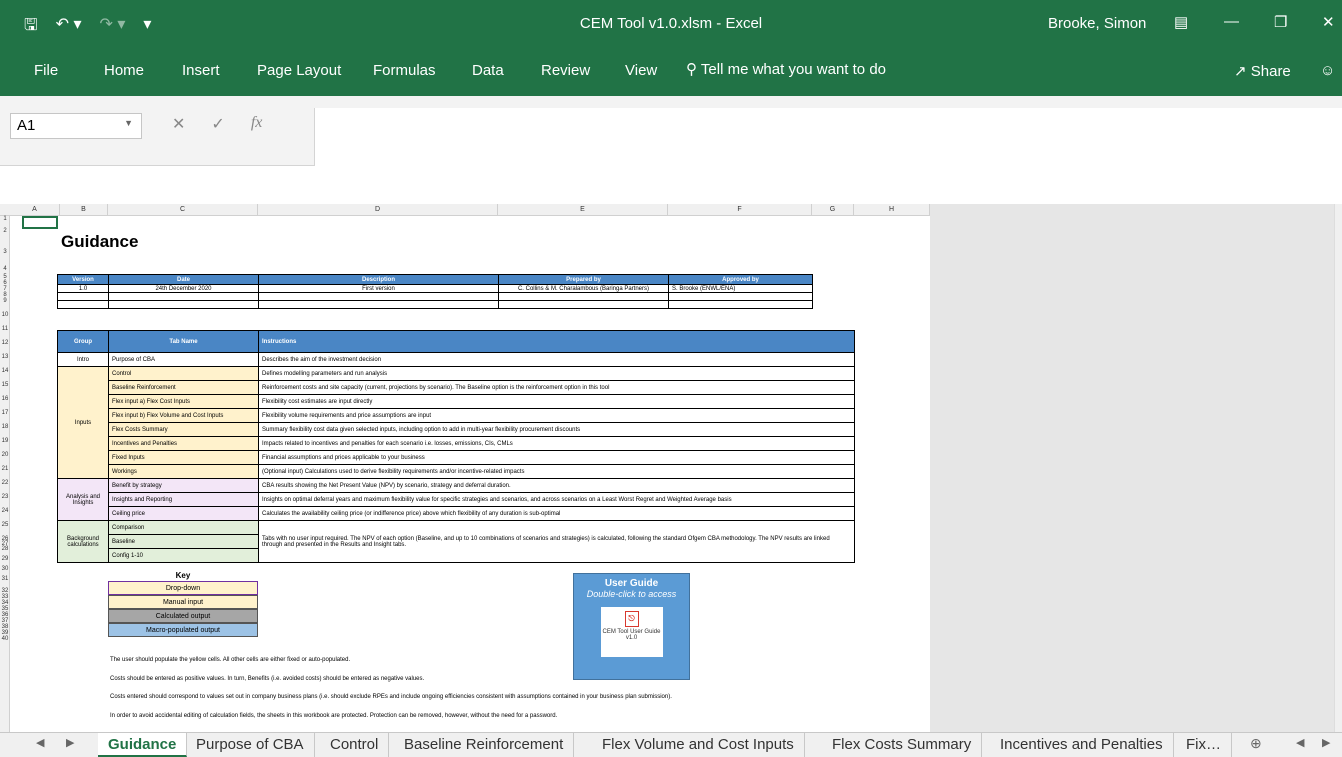 This screenshot has height=757, width=1342. I want to click on add-sheet-icon: ⊕, so click(1256, 743).